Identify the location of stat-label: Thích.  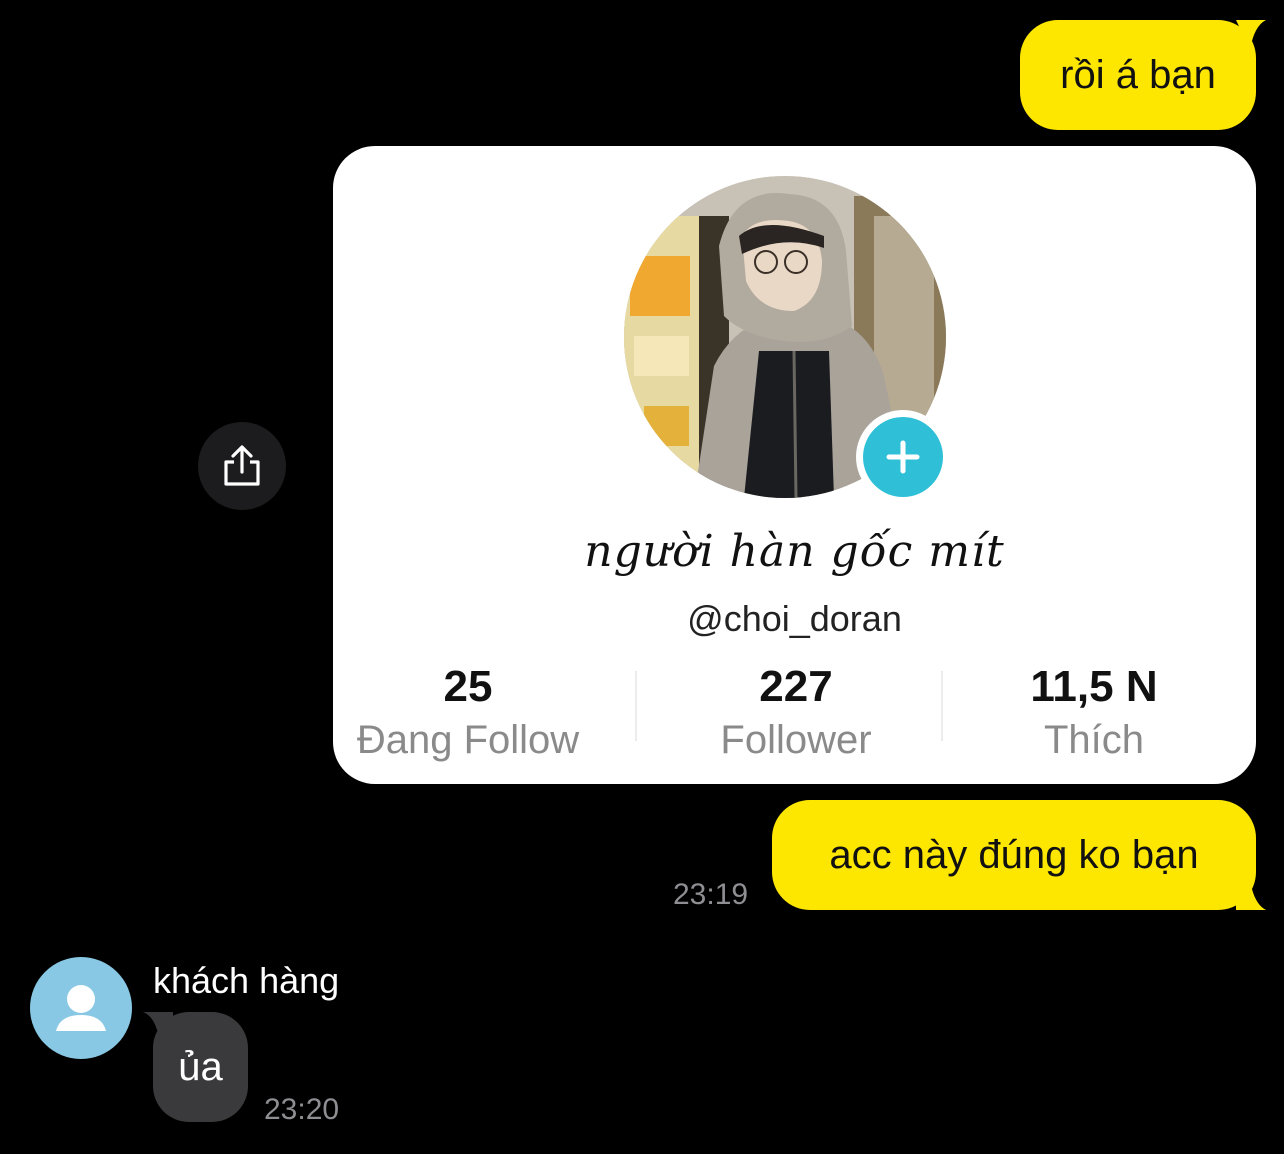
(1094, 740).